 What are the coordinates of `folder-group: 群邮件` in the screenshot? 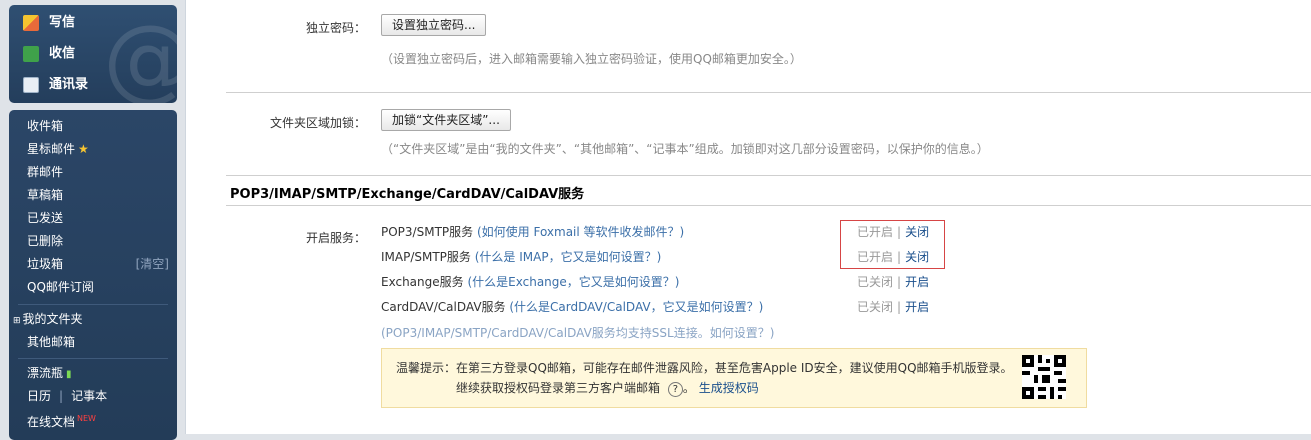 It's located at (45, 172).